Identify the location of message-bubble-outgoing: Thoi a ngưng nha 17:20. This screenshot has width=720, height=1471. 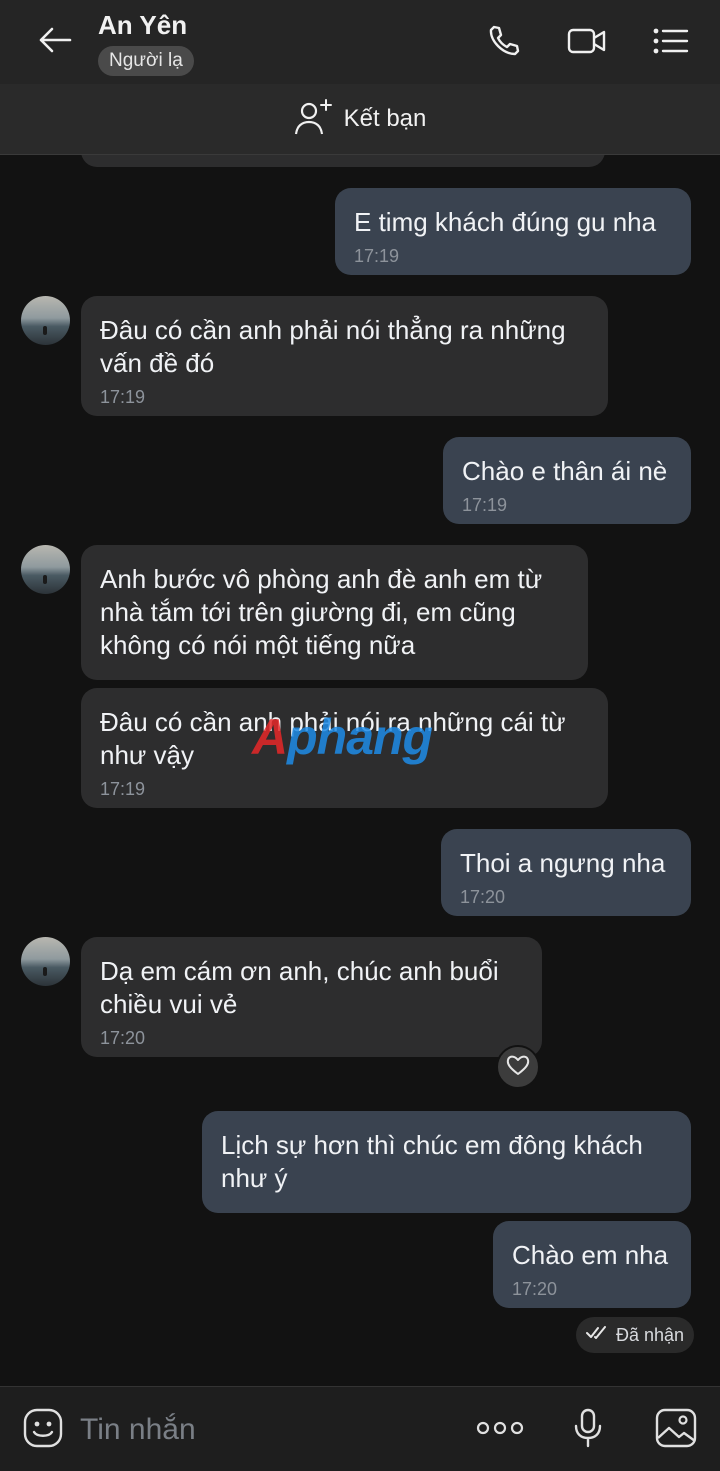
(566, 872).